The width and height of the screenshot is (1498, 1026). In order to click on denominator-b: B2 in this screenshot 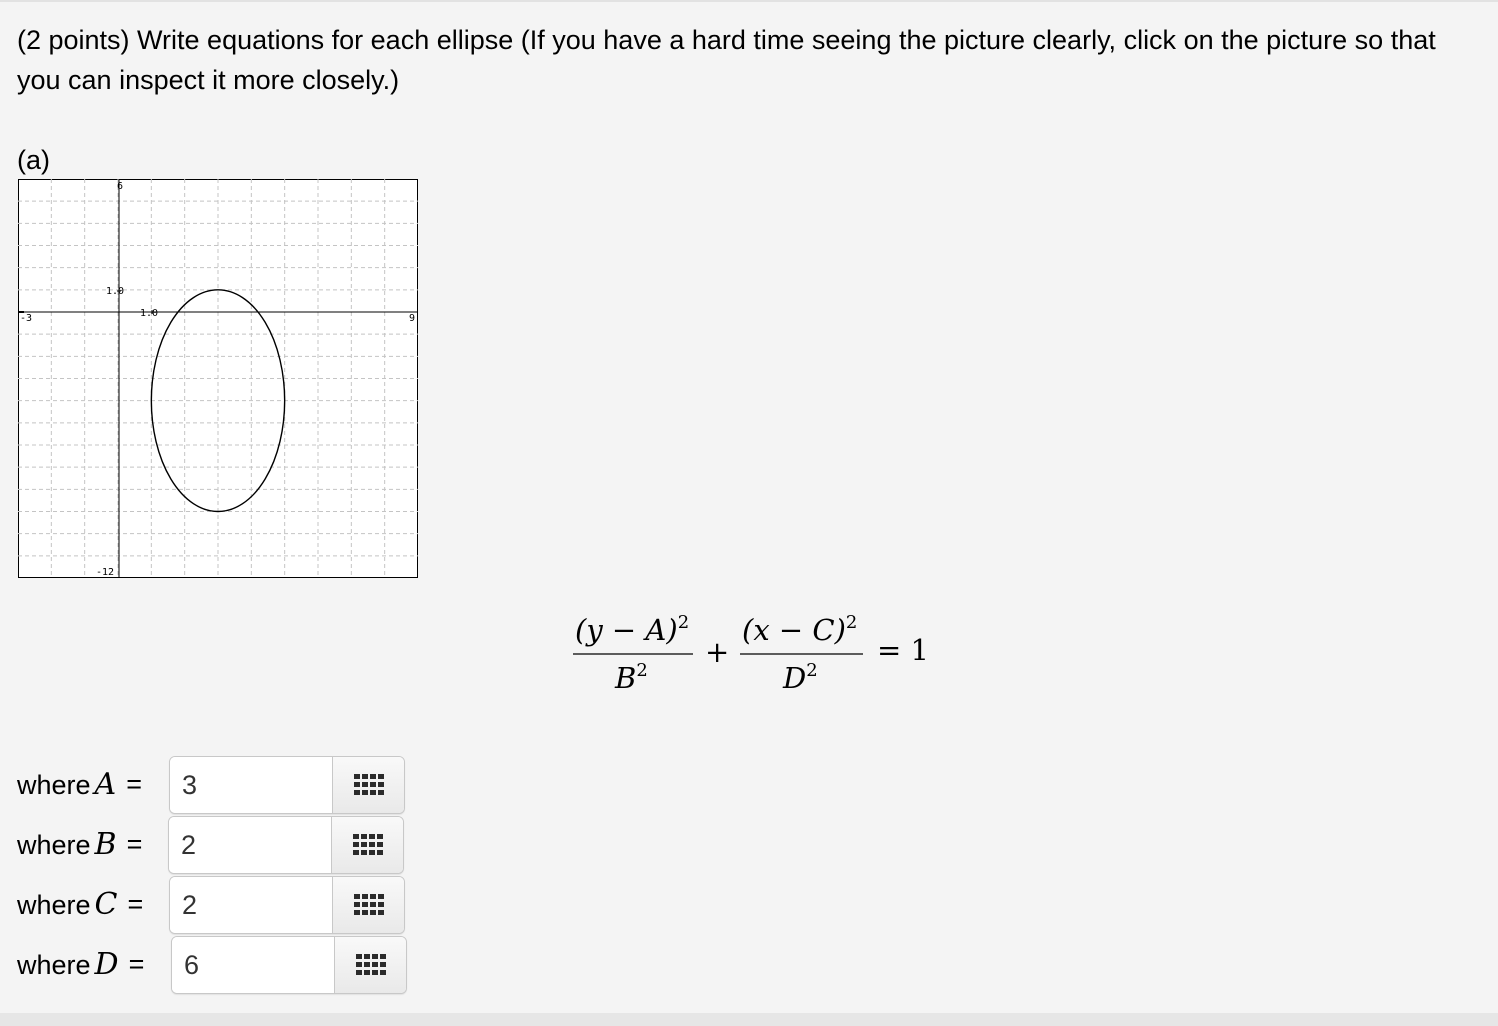, I will do `click(631, 677)`.